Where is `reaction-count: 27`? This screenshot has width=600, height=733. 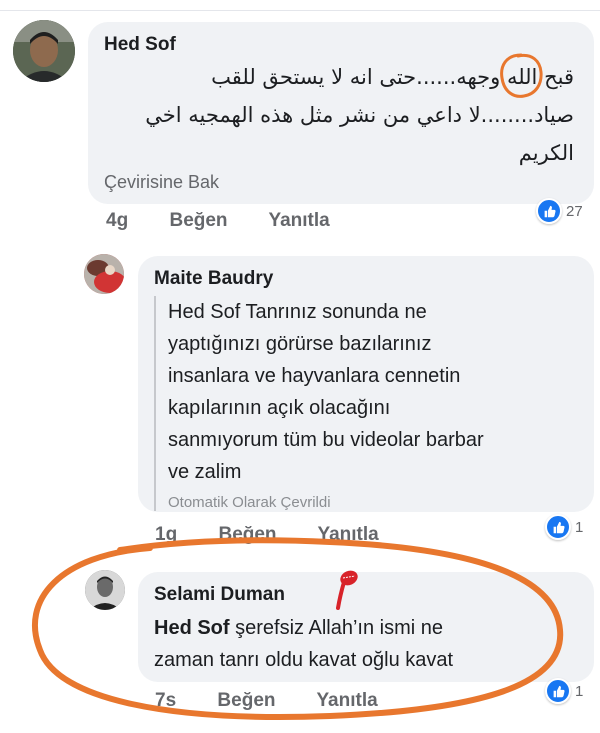 reaction-count: 27 is located at coordinates (574, 211).